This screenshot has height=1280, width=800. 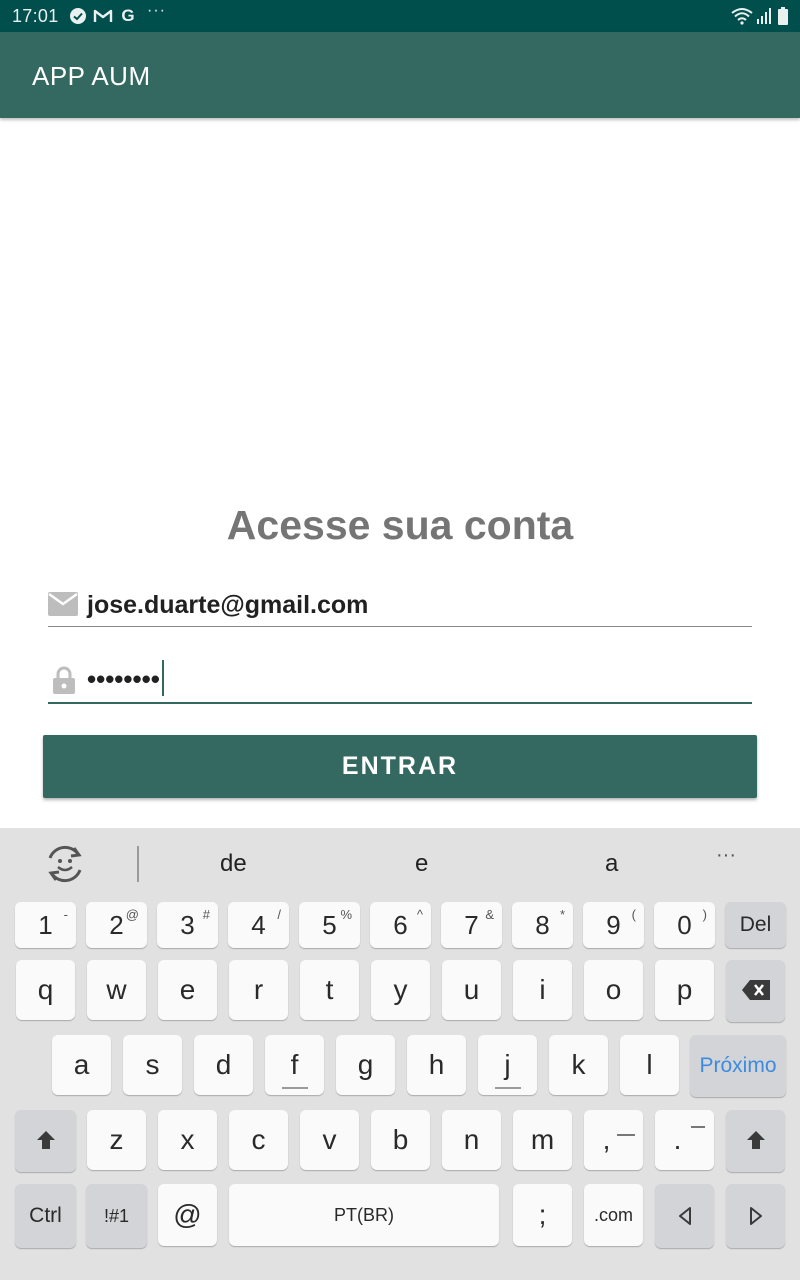 I want to click on app-bar: APP AUM, so click(x=400, y=75).